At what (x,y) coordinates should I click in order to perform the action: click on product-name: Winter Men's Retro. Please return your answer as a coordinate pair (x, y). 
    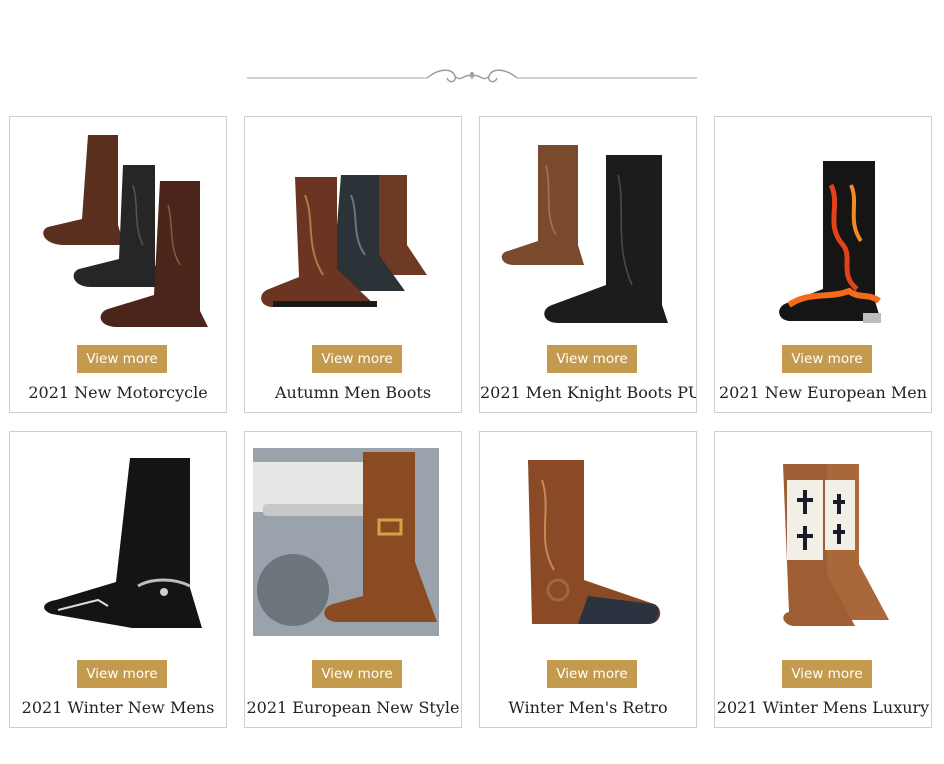
    Looking at the image, I should click on (588, 707).